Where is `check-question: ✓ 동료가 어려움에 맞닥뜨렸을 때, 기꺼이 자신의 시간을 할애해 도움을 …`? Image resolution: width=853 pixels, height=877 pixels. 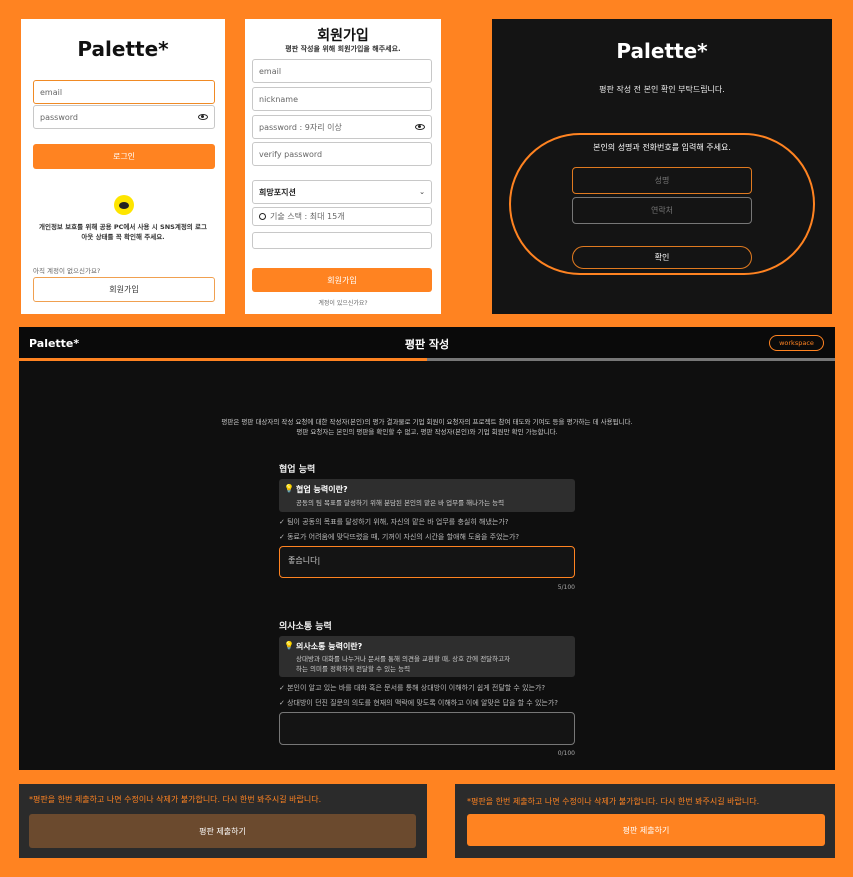 check-question: ✓ 동료가 어려움에 맞닥뜨렸을 때, 기꺼이 자신의 시간을 할애해 도움을 … is located at coordinates (399, 537).